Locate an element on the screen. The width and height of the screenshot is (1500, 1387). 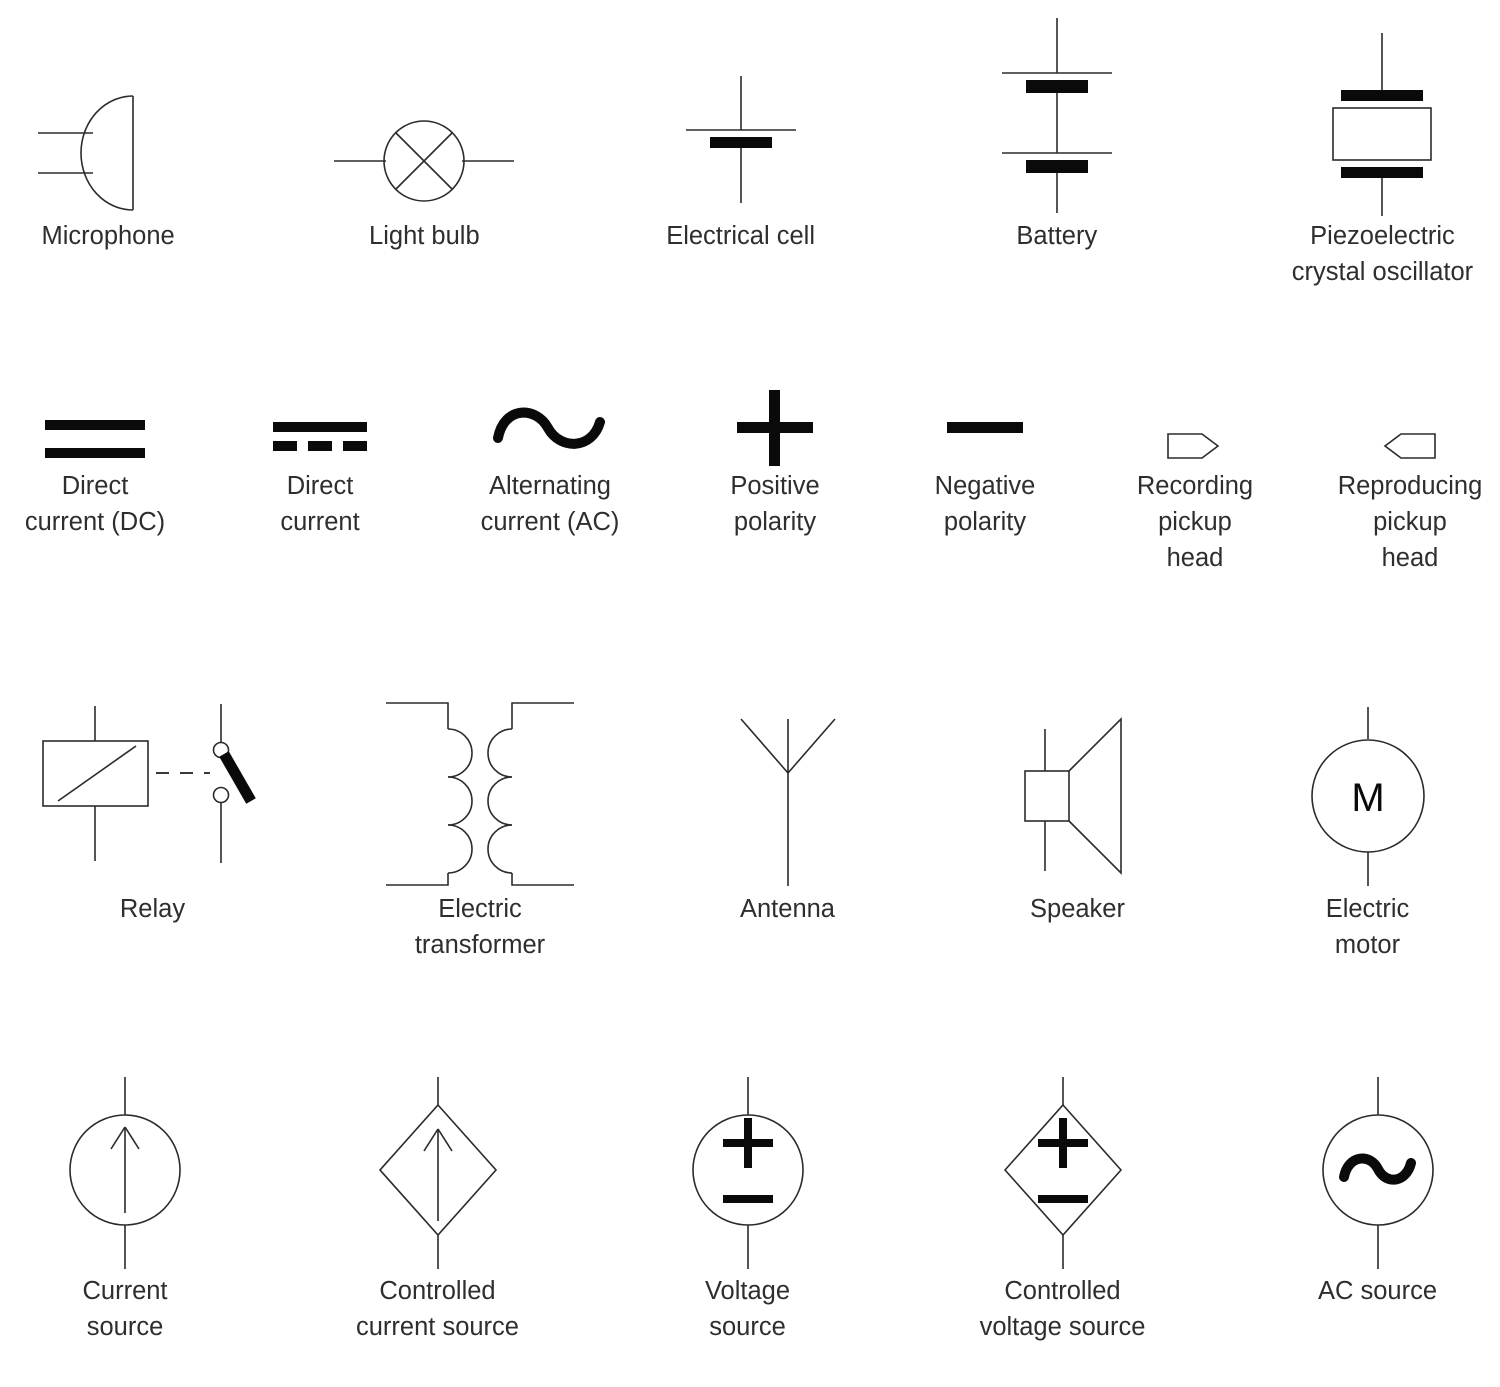
symbol-label: AC source is located at coordinates (1377, 1291).